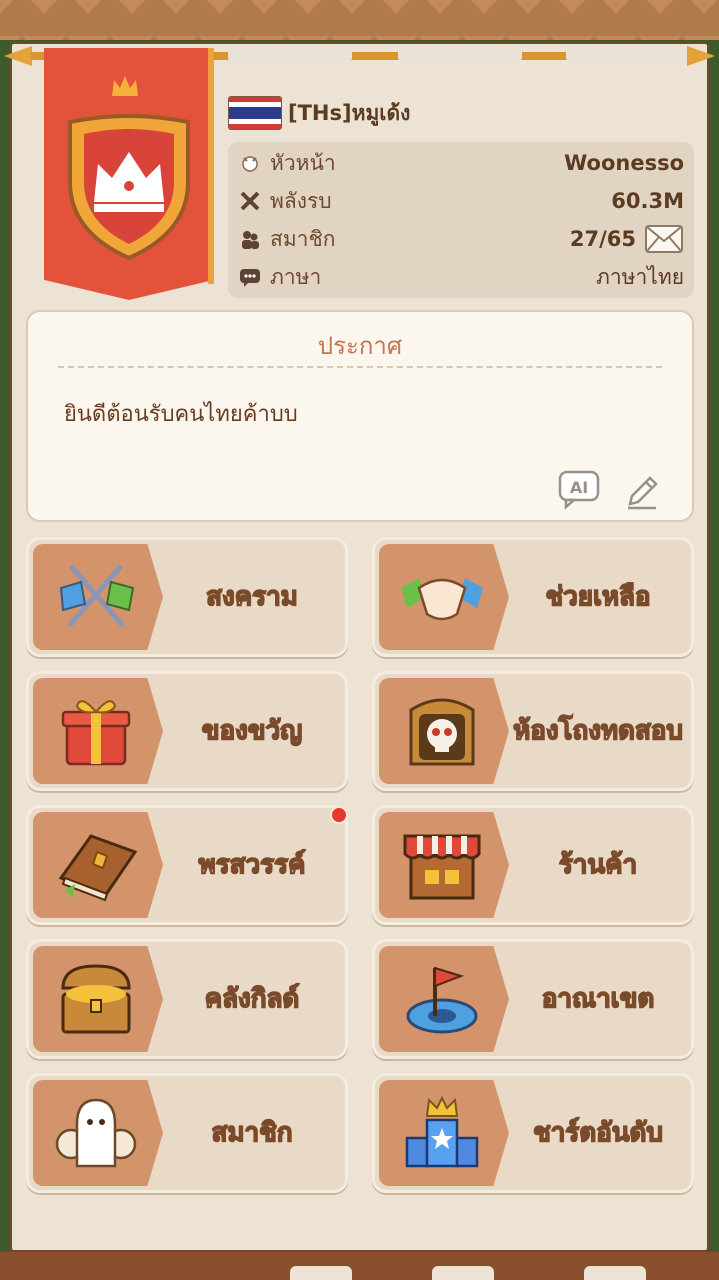 The height and width of the screenshot is (1280, 719). Describe the element at coordinates (359, 20) in the screenshot. I see `top-decoration` at that location.